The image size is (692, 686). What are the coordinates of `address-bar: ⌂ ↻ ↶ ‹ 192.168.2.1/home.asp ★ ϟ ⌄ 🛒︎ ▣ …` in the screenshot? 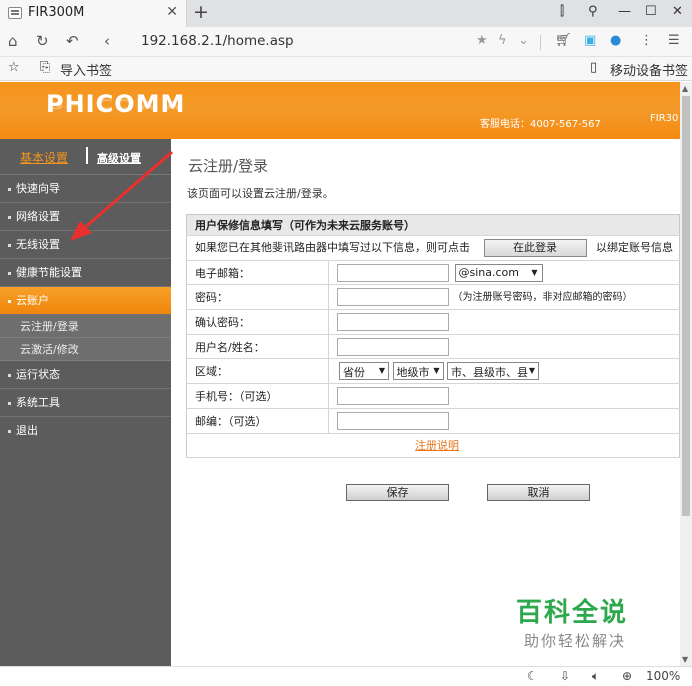 It's located at (346, 42).